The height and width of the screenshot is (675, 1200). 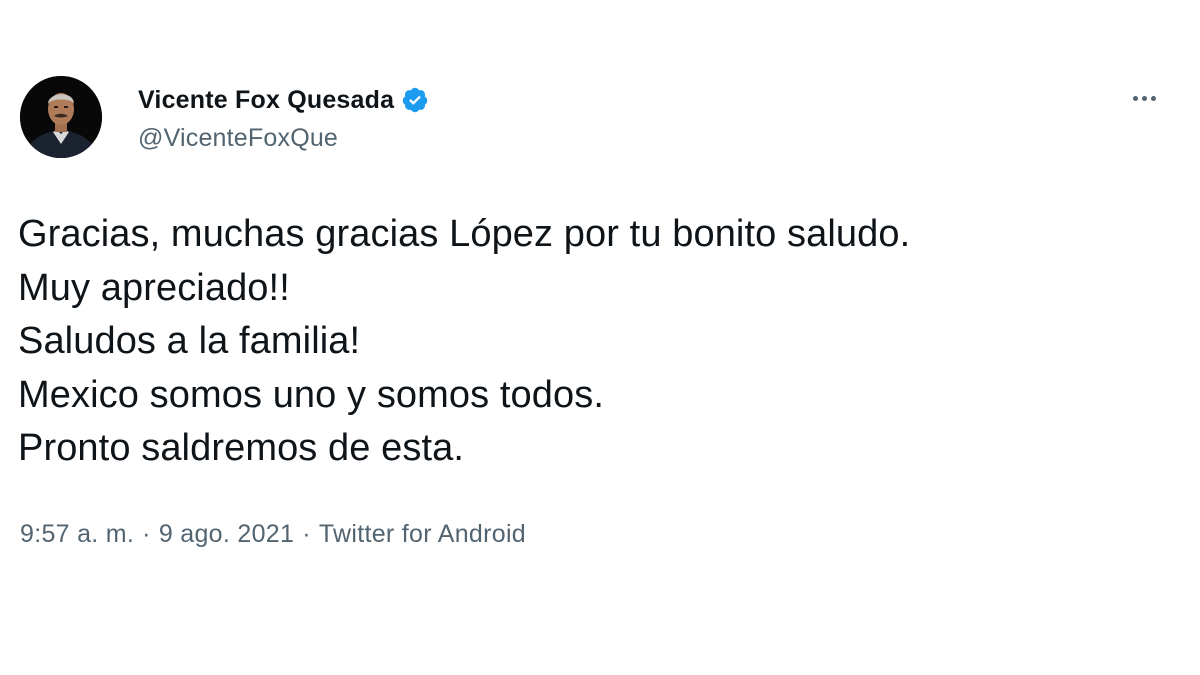 I want to click on more-options-icon, so click(x=1144, y=98).